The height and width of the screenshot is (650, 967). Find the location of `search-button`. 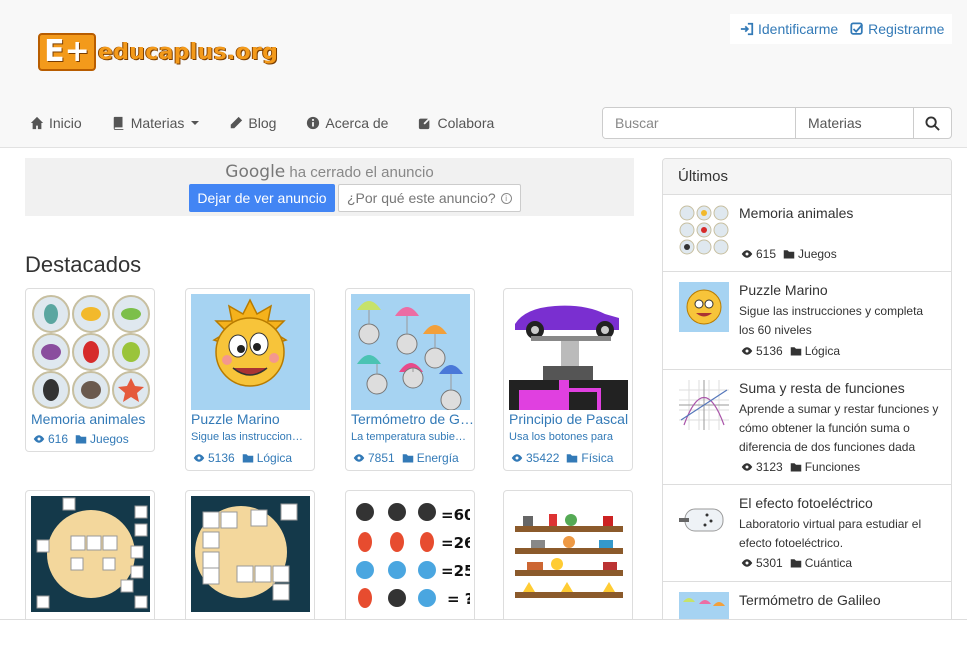

search-button is located at coordinates (932, 123).